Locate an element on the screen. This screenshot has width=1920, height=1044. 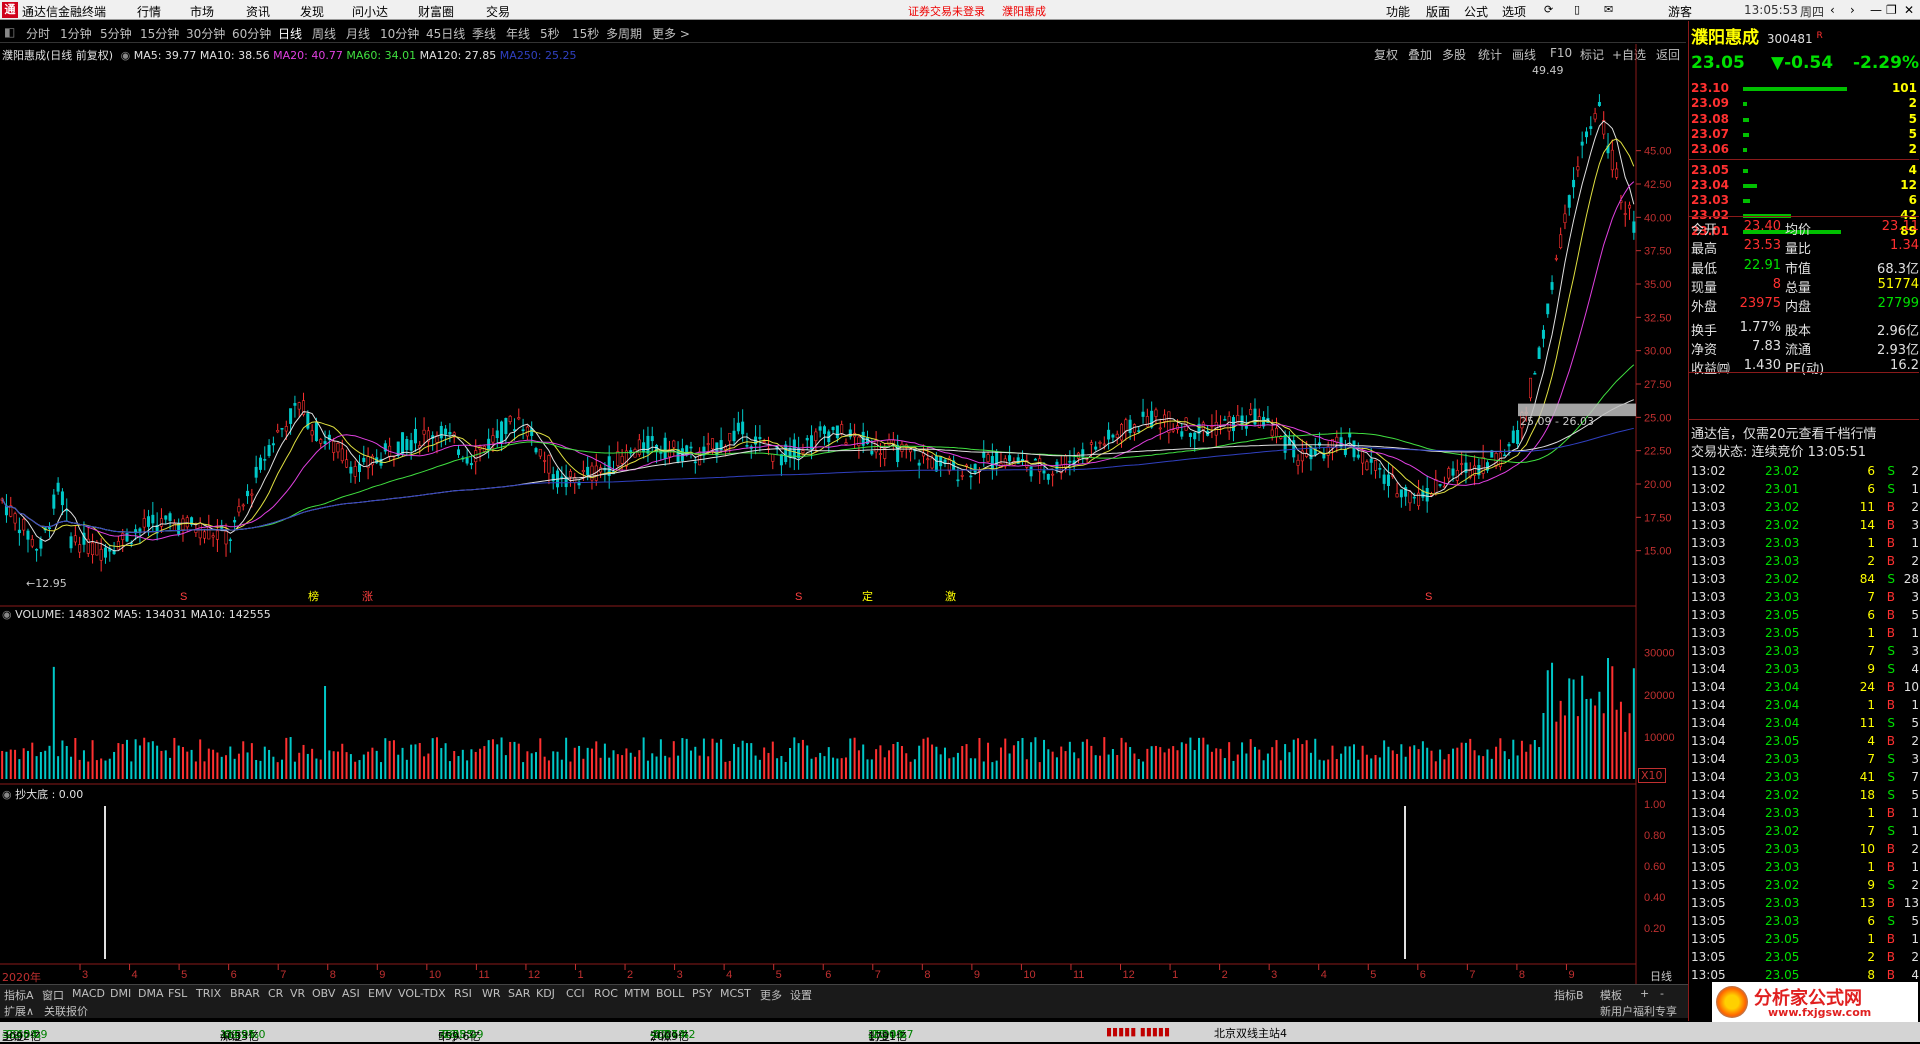
indicator-tab-12: EMV is located at coordinates (380, 993).